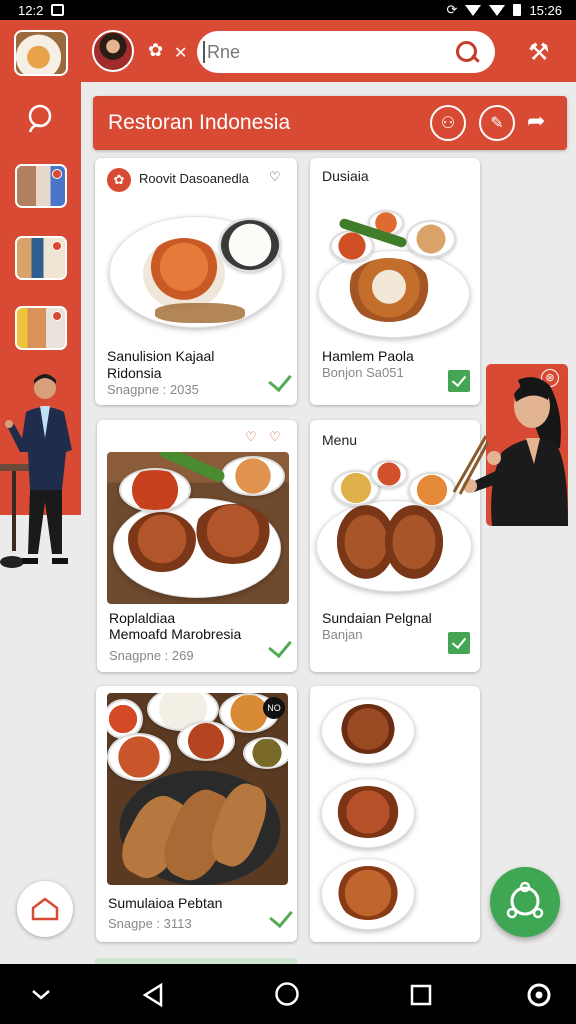 The height and width of the screenshot is (1024, 576). I want to click on bookmark-icon: ♡, so click(275, 437).